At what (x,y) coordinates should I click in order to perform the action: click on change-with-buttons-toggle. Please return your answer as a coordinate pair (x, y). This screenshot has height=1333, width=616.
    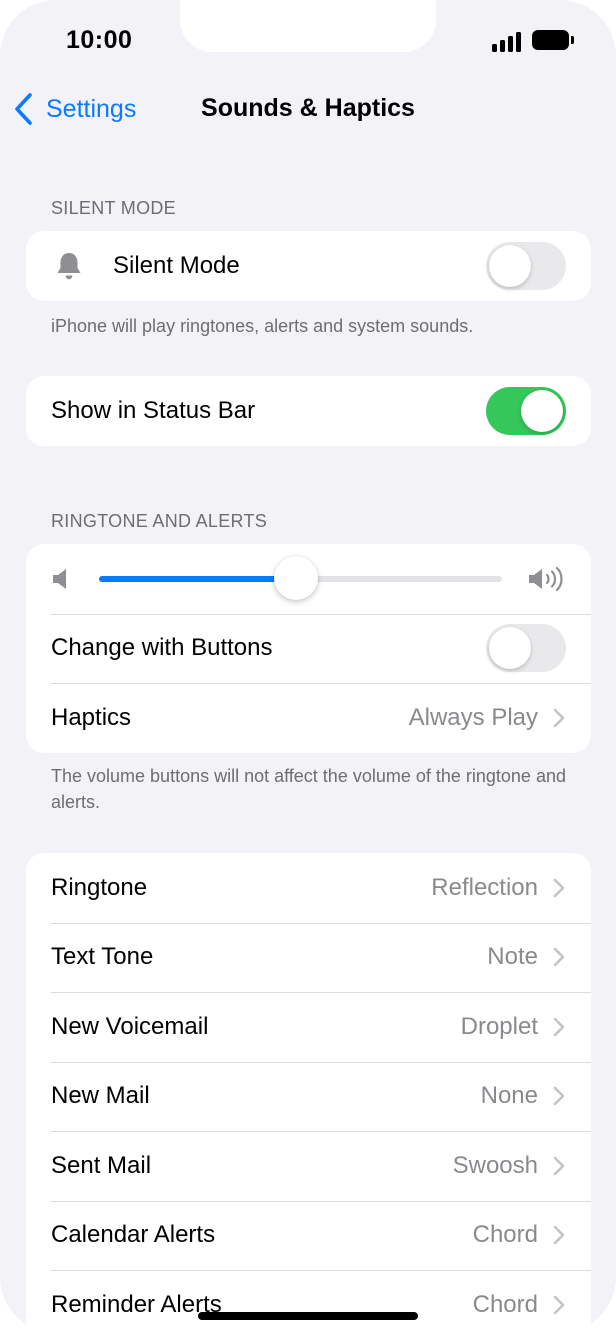
    Looking at the image, I should click on (526, 648).